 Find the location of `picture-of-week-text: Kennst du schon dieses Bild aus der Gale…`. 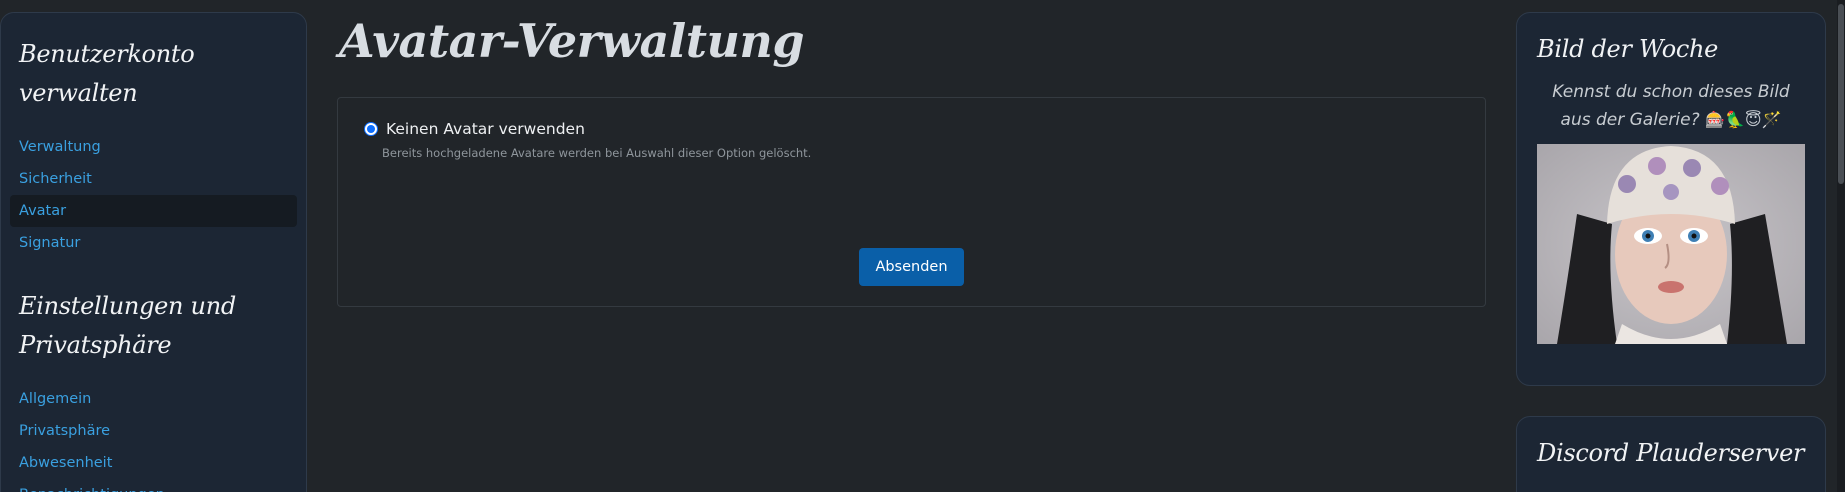

picture-of-week-text: Kennst du schon dieses Bild aus der Gale… is located at coordinates (1671, 106).